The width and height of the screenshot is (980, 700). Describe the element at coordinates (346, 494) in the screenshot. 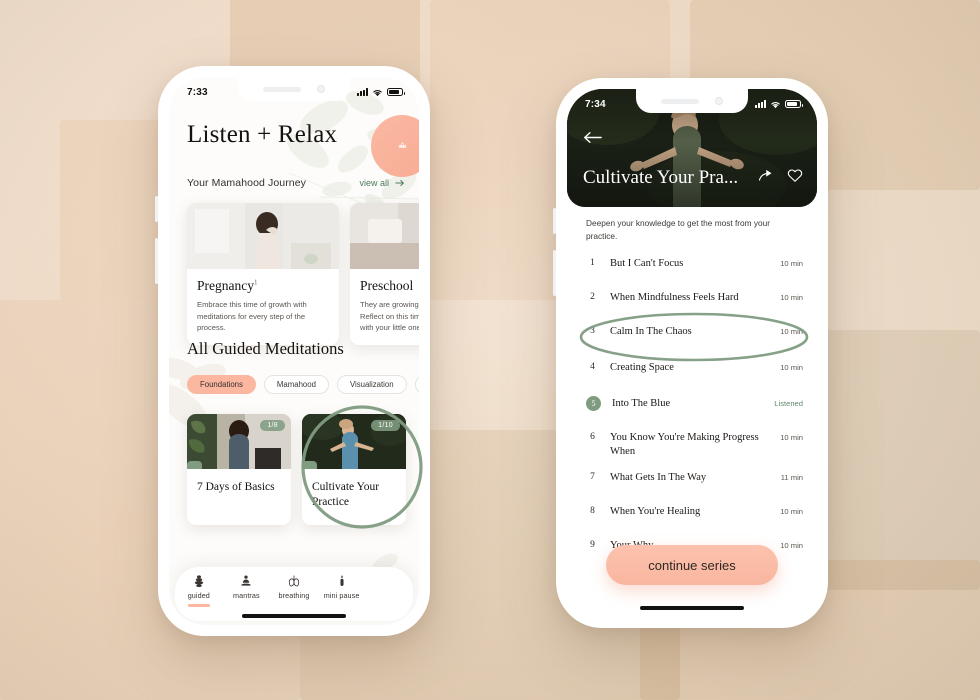

I see `card-title: Cultivate Your Practice` at that location.